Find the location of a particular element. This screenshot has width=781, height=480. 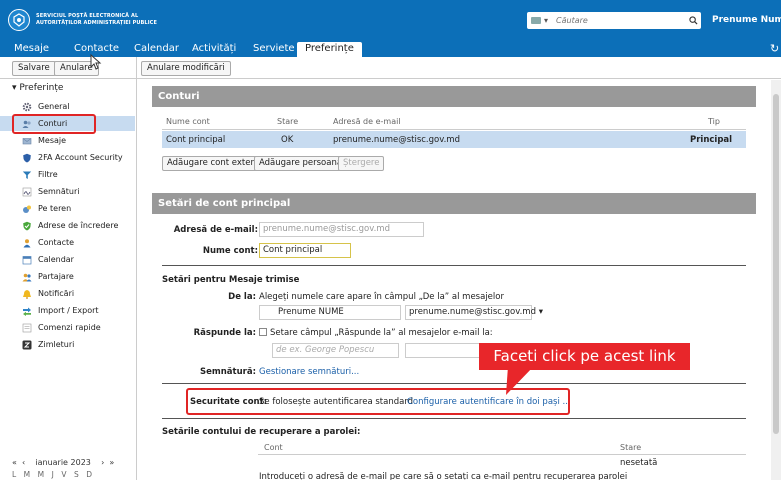

calendar-month: ianuarie 2023 is located at coordinates (63, 462).